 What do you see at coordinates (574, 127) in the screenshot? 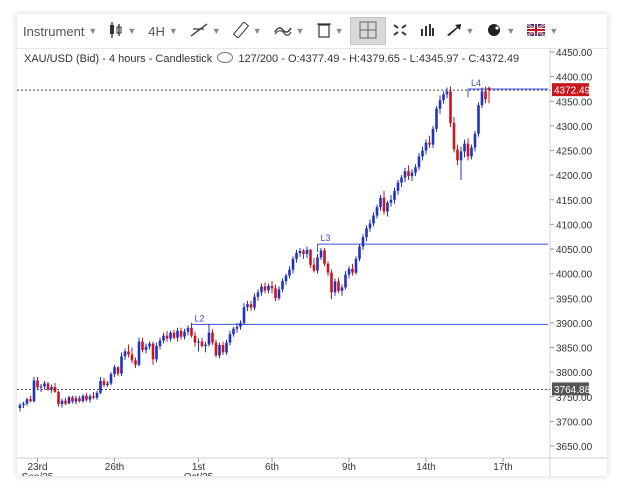
I see `y-tick-label: 4300.00` at bounding box center [574, 127].